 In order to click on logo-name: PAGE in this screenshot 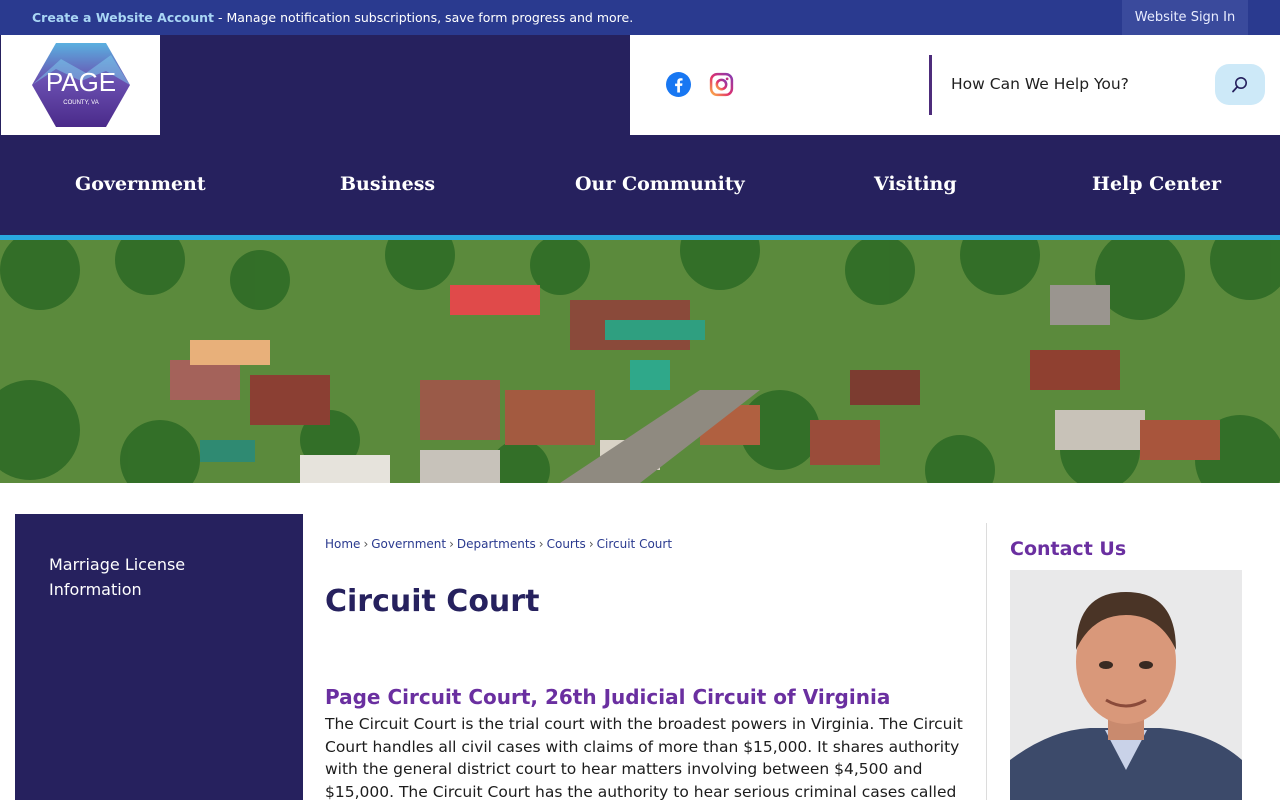, I will do `click(81, 82)`.